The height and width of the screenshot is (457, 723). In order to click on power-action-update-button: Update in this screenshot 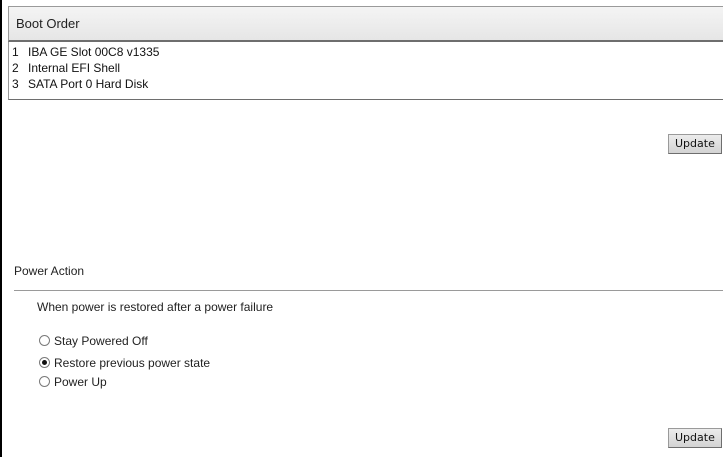, I will do `click(695, 438)`.